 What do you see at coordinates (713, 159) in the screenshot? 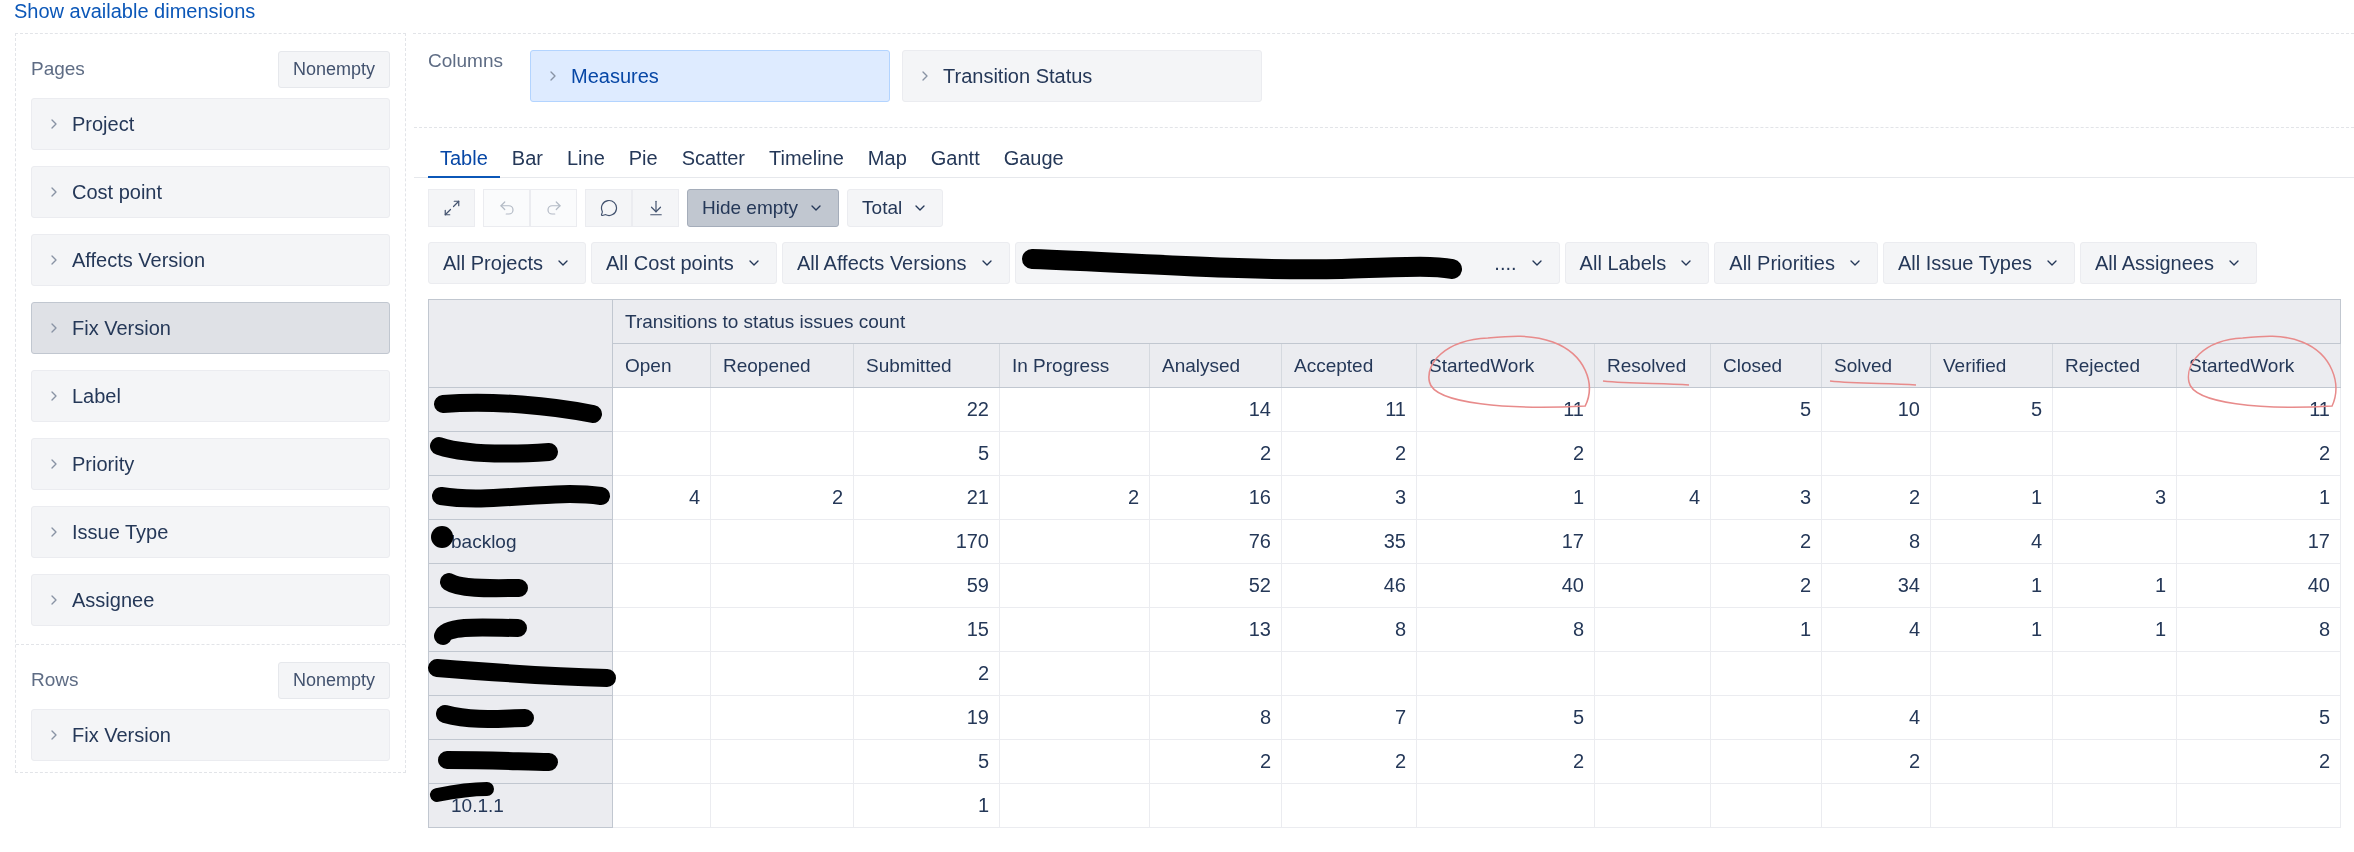
I see `view-tab: Scatter` at bounding box center [713, 159].